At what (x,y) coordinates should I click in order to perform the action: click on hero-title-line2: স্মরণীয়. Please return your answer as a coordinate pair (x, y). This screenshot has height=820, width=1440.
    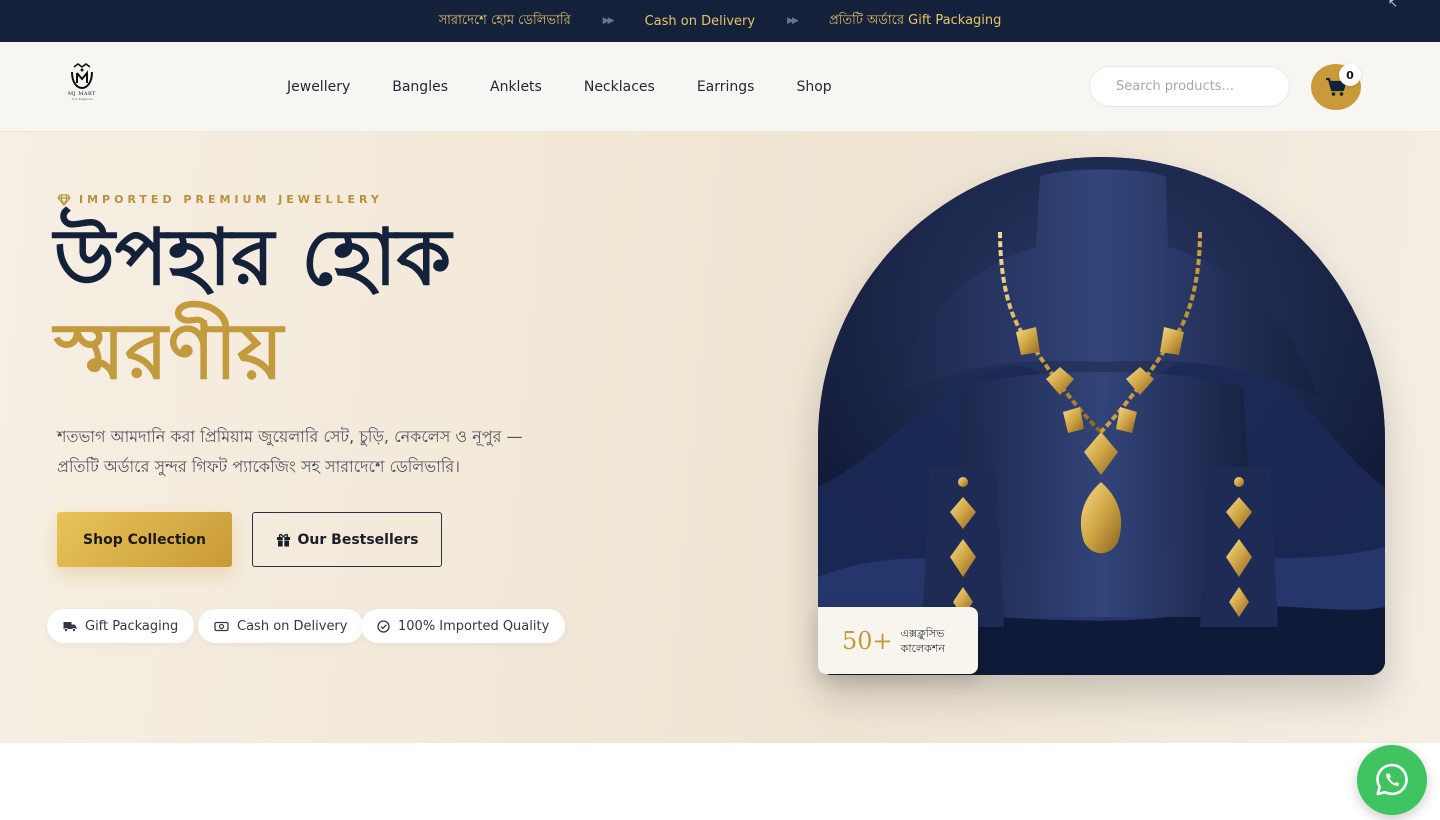
    Looking at the image, I should click on (169, 352).